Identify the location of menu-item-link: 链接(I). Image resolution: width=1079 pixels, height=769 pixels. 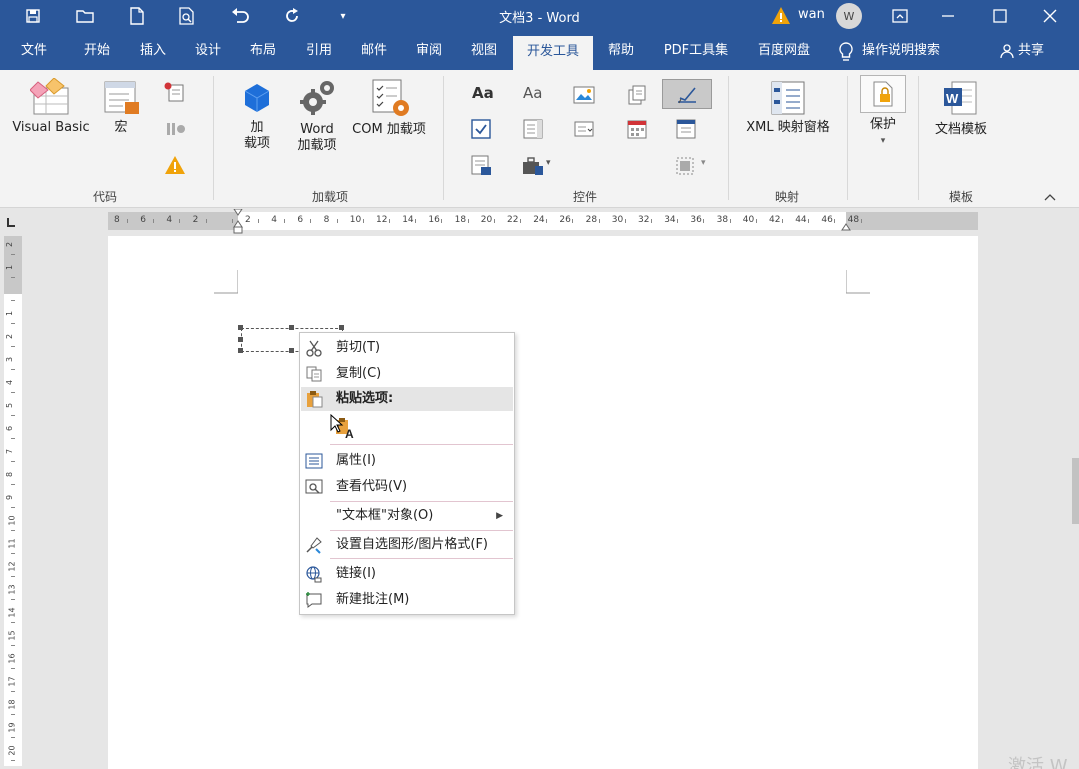
(407, 574).